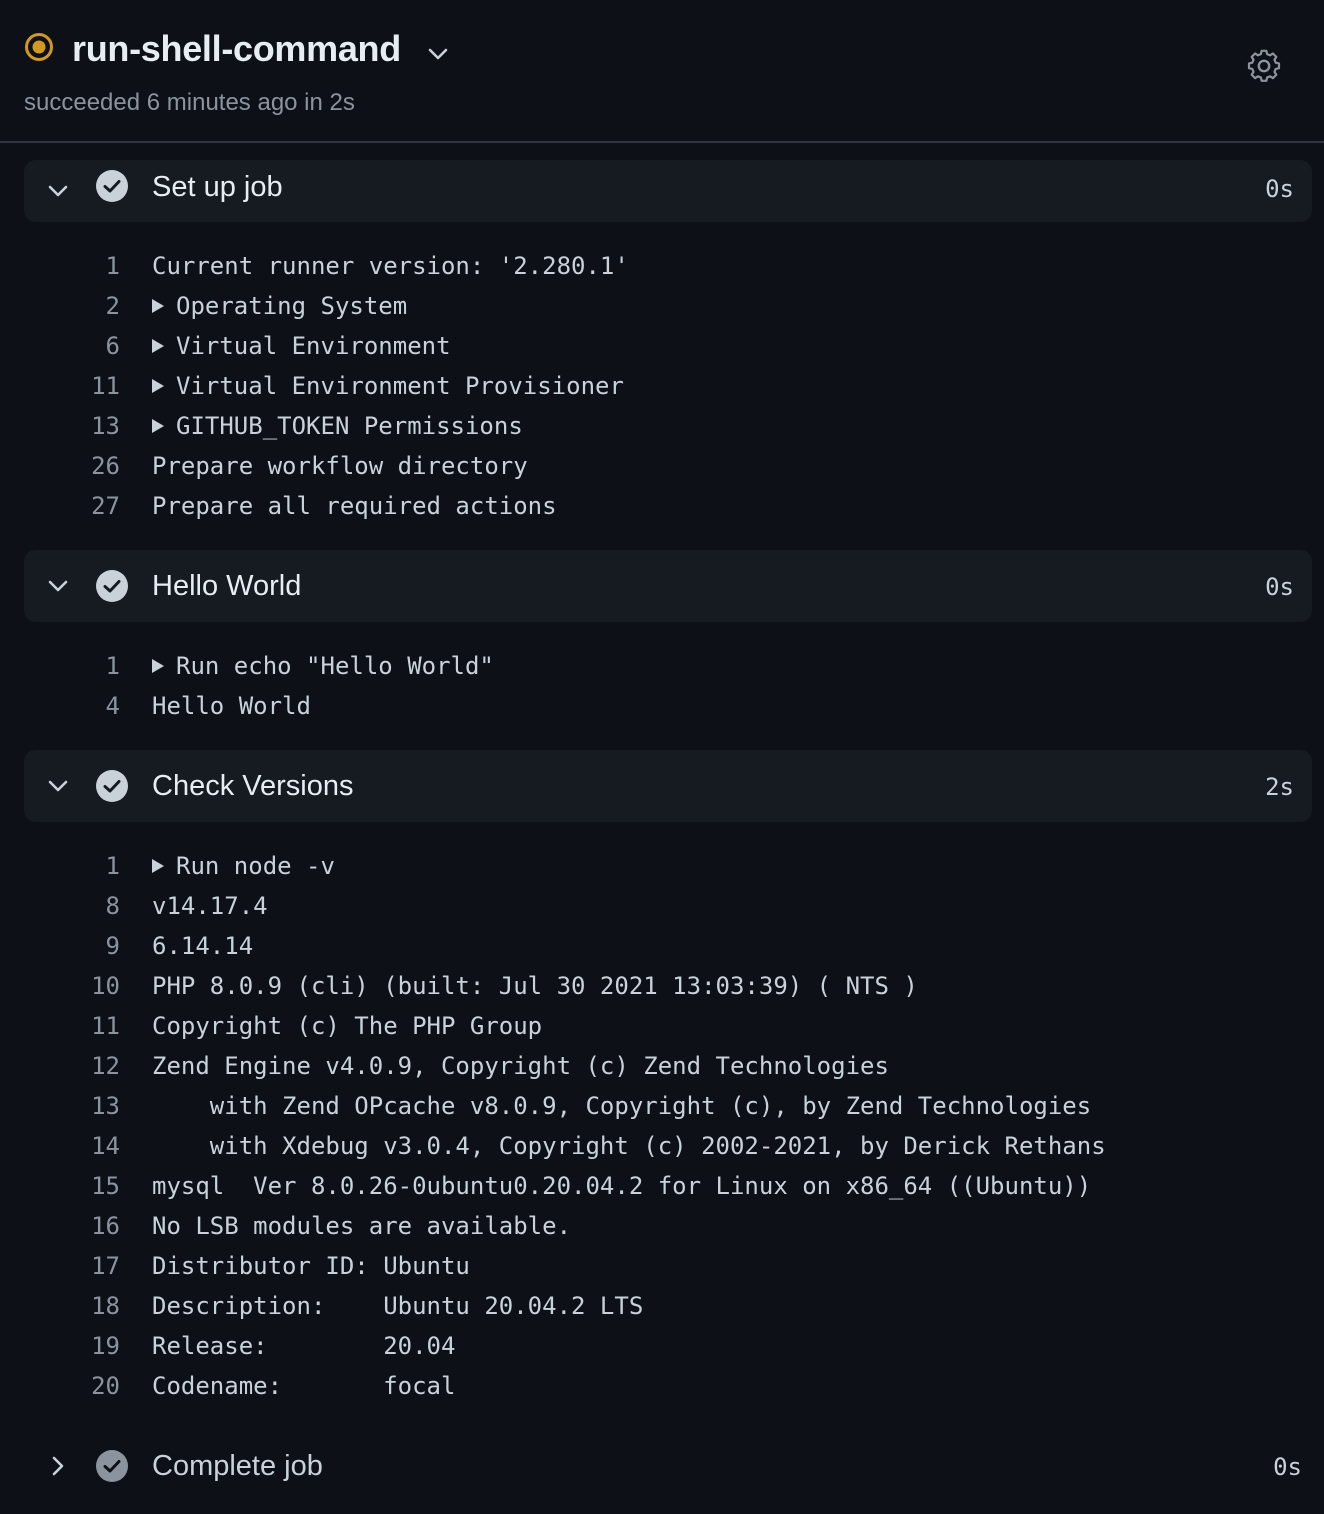 This screenshot has height=1514, width=1324. Describe the element at coordinates (662, 946) in the screenshot. I see `log-line: 9 6.14.14` at that location.